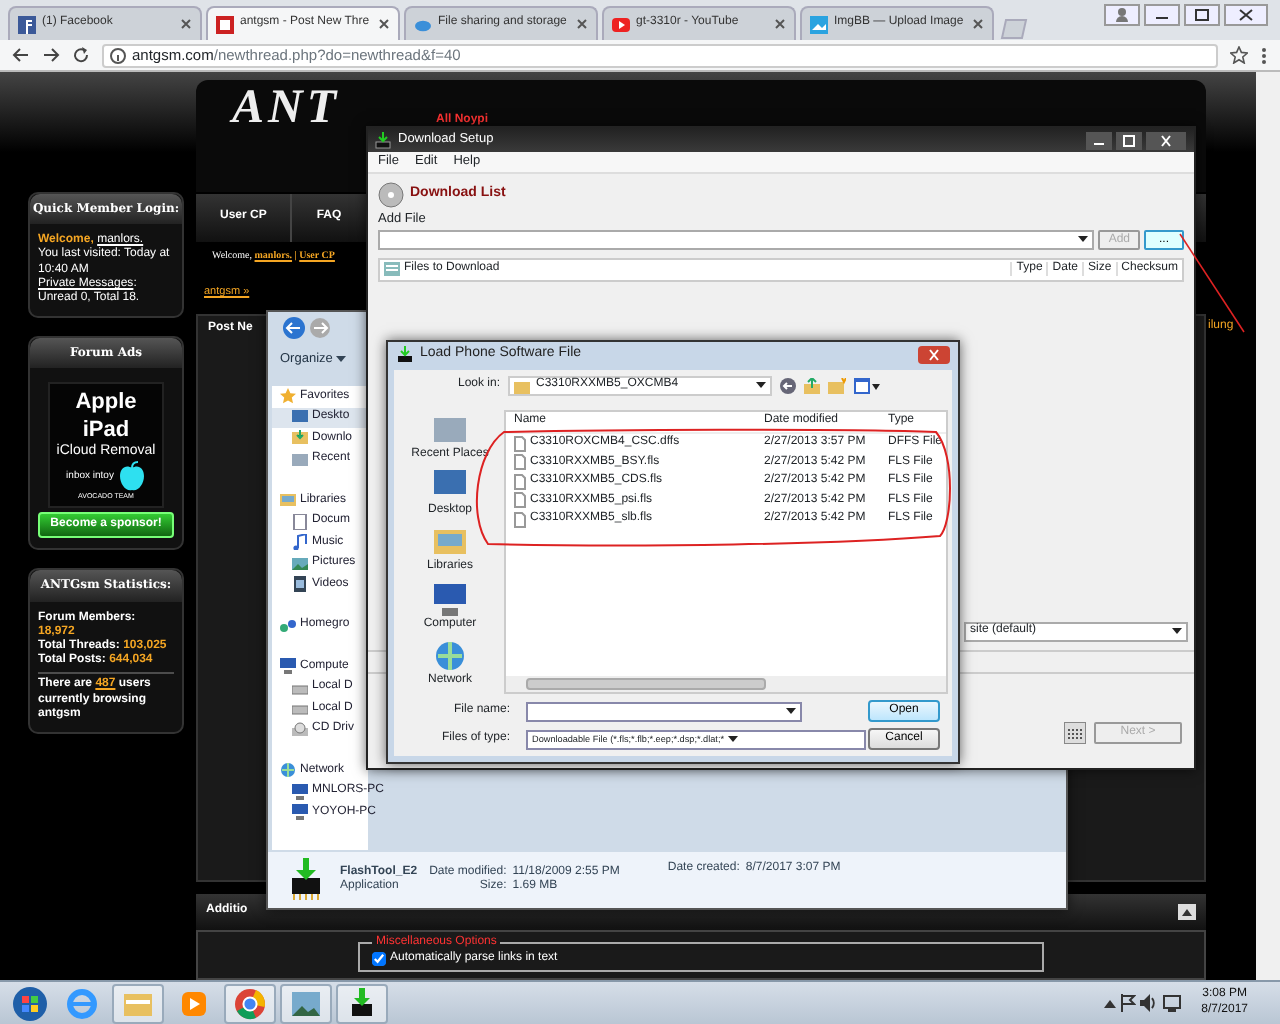 Image resolution: width=1280 pixels, height=1024 pixels. Describe the element at coordinates (812, 386) in the screenshot. I see `up-folder-icon` at that location.